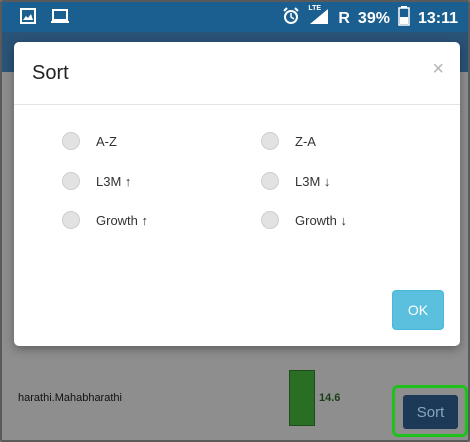  I want to click on option-label: L3M ↓, so click(313, 181).